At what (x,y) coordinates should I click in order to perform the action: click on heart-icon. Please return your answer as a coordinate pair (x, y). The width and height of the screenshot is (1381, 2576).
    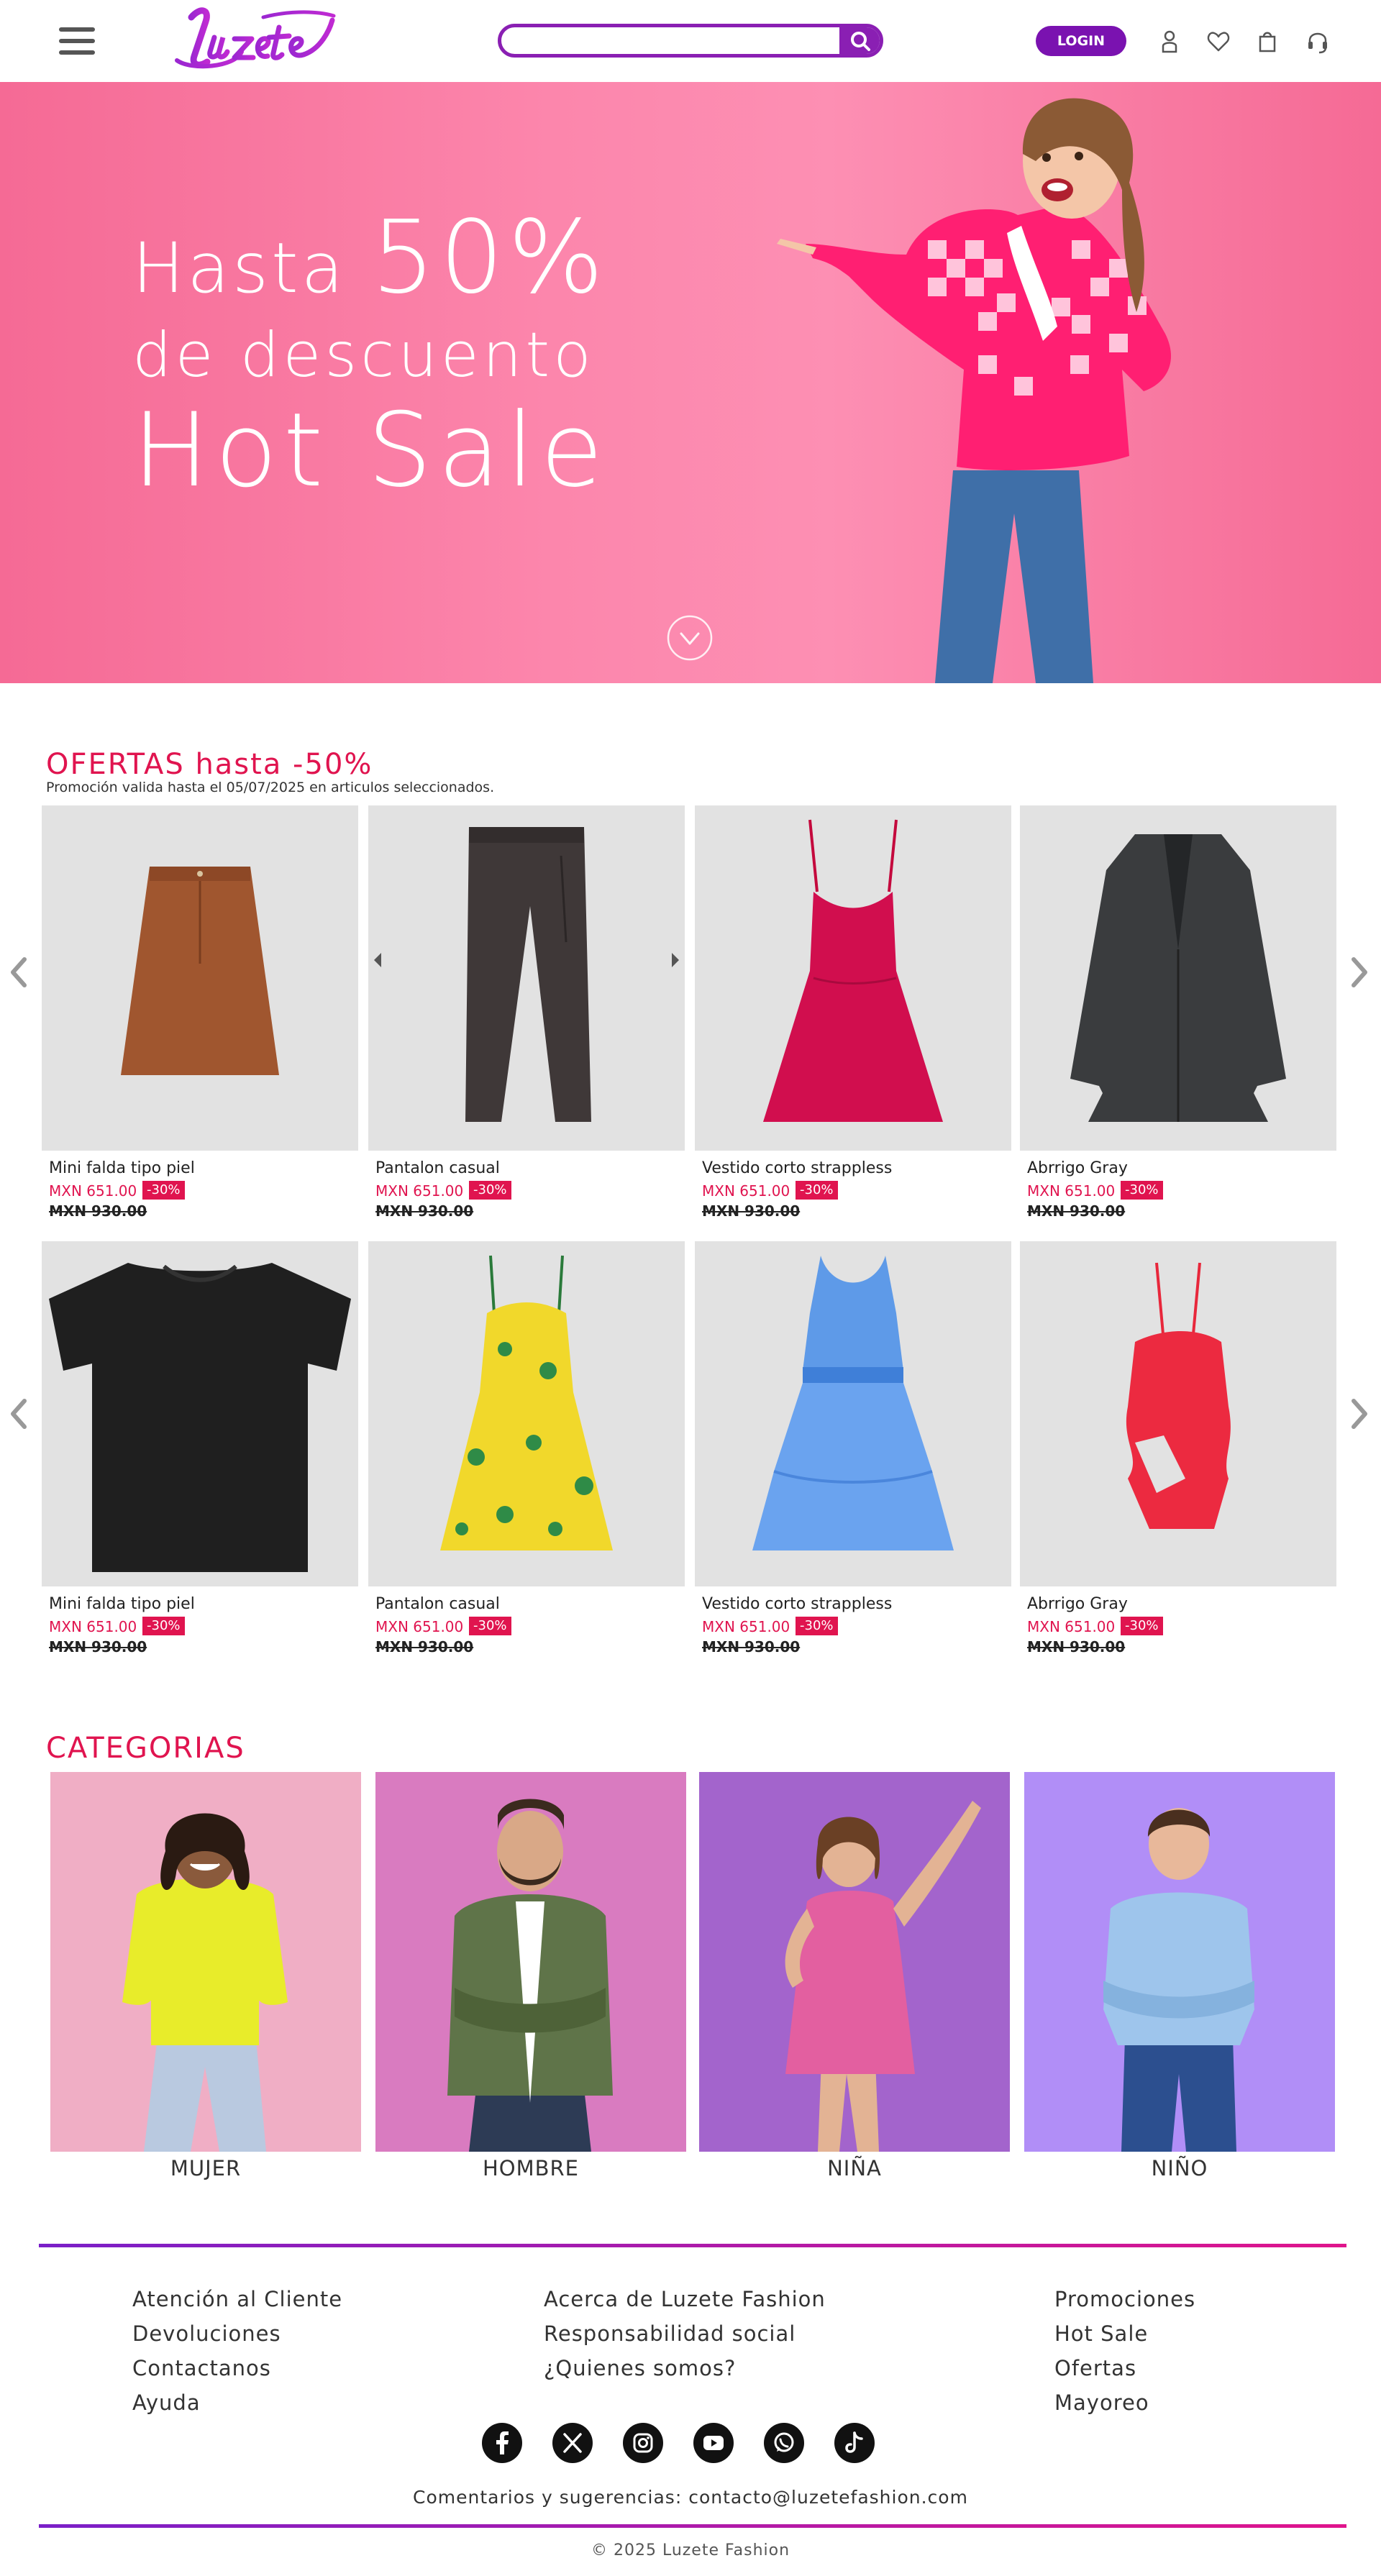
    Looking at the image, I should click on (1218, 42).